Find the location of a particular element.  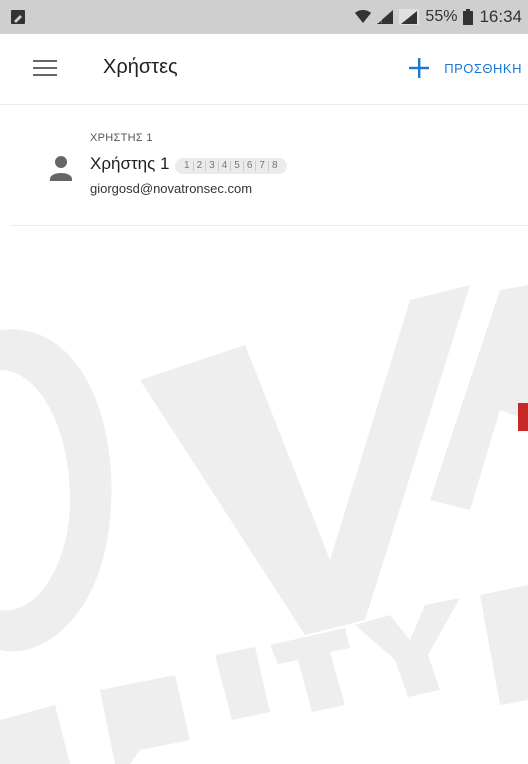

side-marker is located at coordinates (523, 417).